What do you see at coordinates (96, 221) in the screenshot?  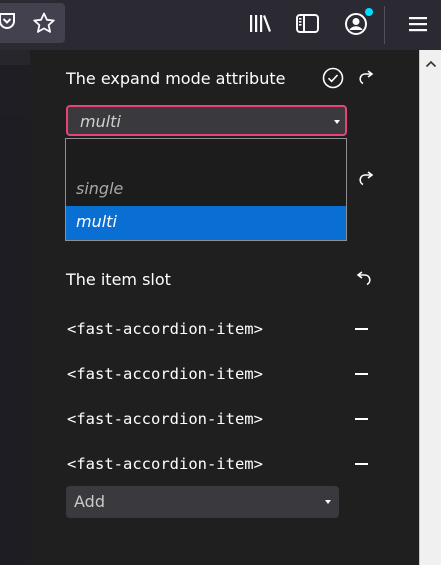 I see `dropdown-option-label: multi` at bounding box center [96, 221].